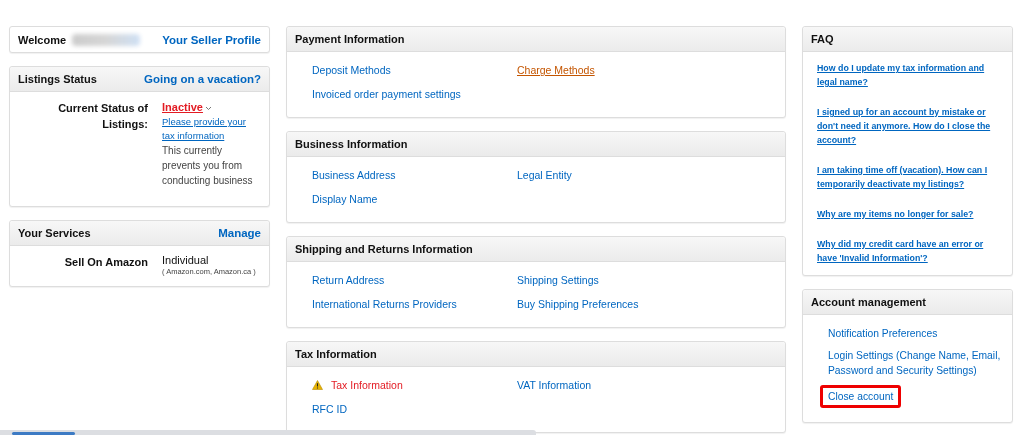 The width and height of the screenshot is (1024, 435). Describe the element at coordinates (208, 166) in the screenshot. I see `status-note: This currently prevents you from conducting business` at that location.